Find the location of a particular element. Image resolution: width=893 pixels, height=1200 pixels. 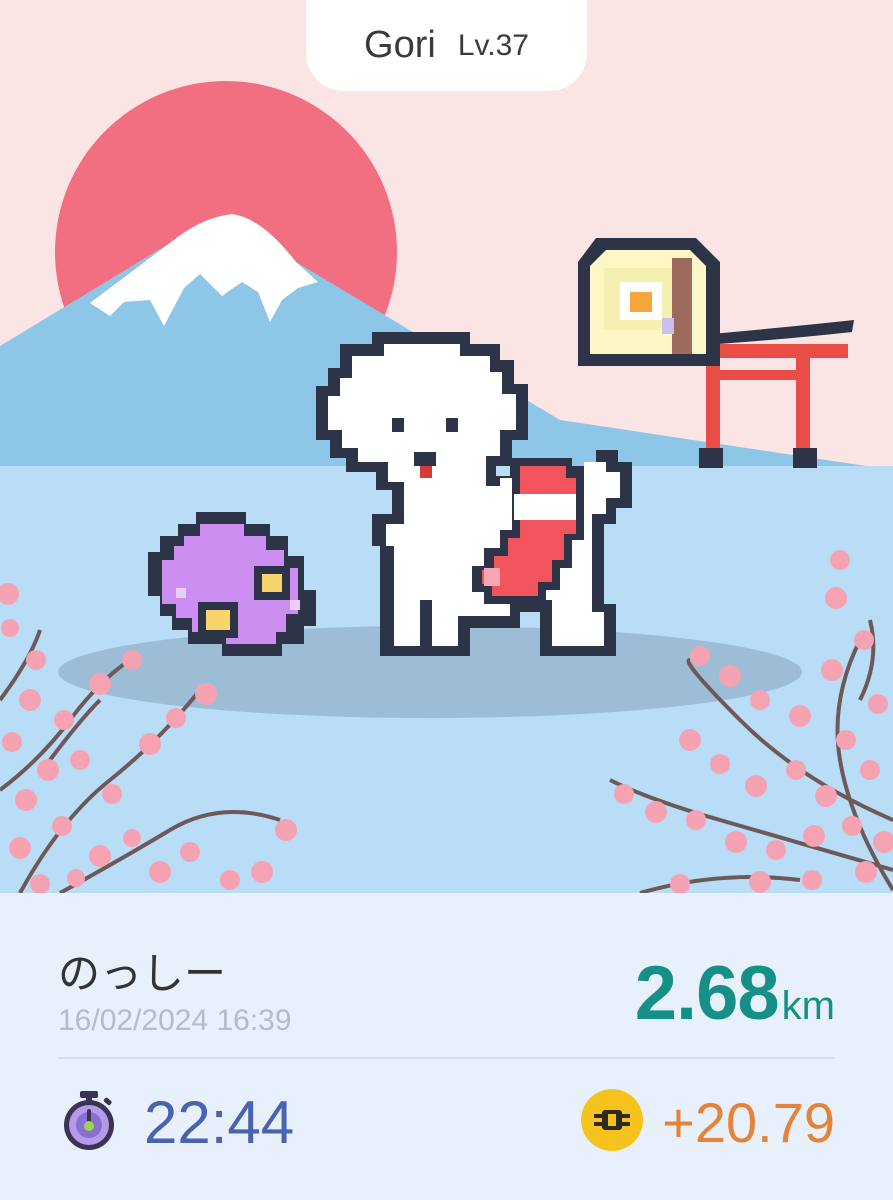

duration-stat: 22:44 is located at coordinates (176, 1122).